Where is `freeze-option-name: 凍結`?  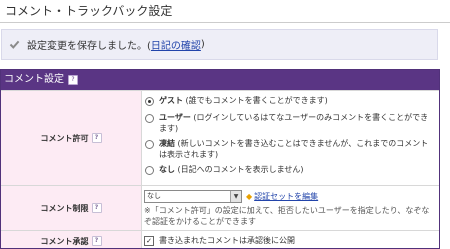 freeze-option-name: 凍結 is located at coordinates (167, 143).